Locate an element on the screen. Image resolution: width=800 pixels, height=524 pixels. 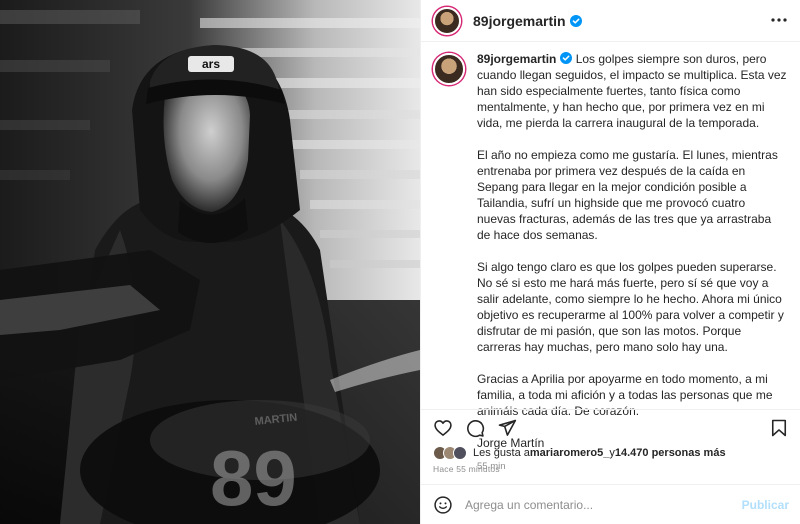
caption-time: 55 min is located at coordinates (632, 467).